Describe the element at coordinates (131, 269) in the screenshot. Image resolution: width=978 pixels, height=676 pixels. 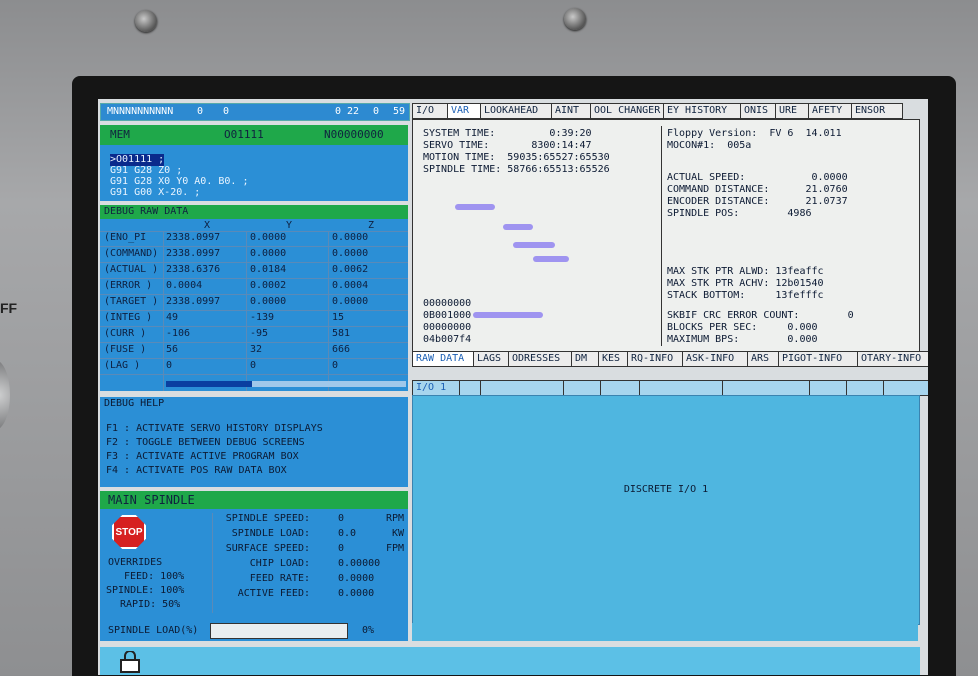
I see `row-label: (ACTUAL )` at that location.